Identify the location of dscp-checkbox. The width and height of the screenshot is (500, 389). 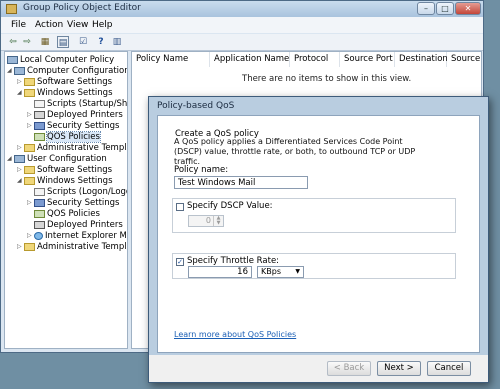
(180, 207).